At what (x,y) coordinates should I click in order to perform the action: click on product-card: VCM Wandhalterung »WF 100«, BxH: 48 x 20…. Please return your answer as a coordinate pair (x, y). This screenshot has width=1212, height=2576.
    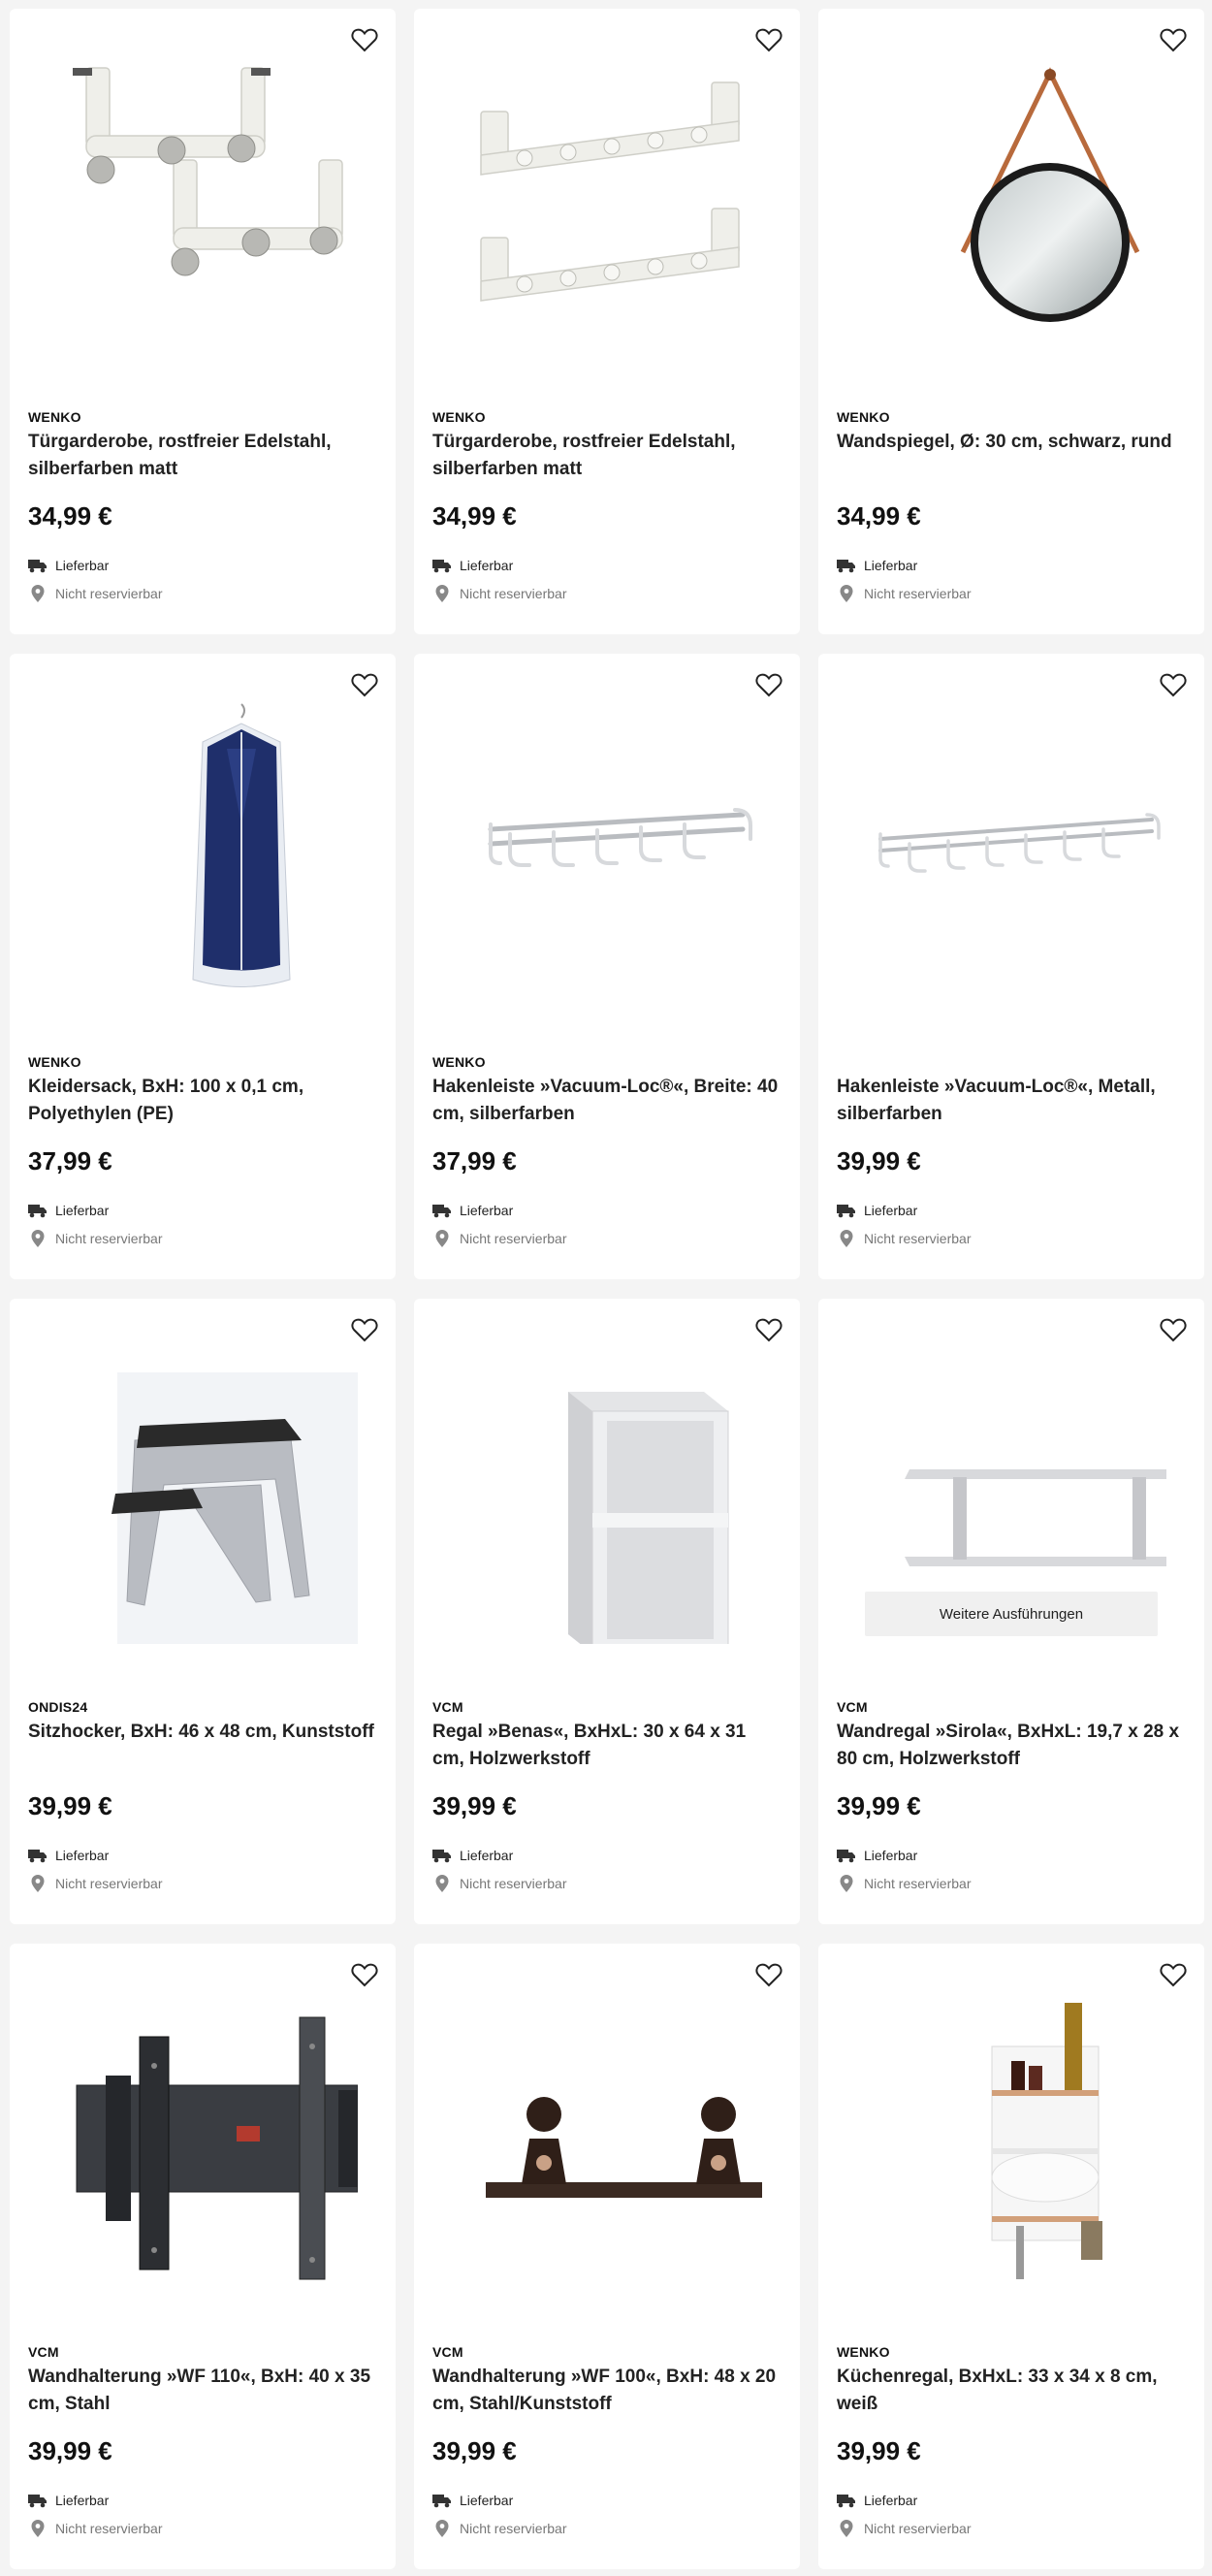
    Looking at the image, I should click on (607, 2256).